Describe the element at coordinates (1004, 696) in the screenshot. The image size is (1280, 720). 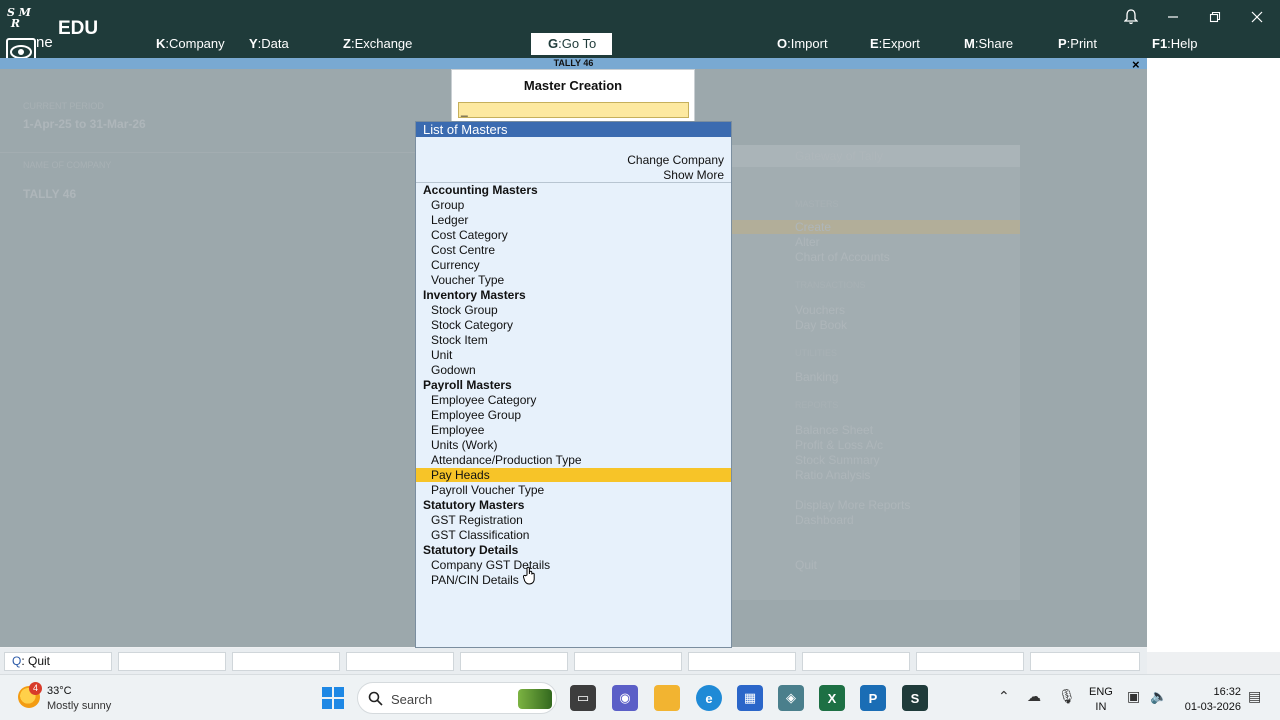
I see `chevron-up-icon: ⌃` at that location.